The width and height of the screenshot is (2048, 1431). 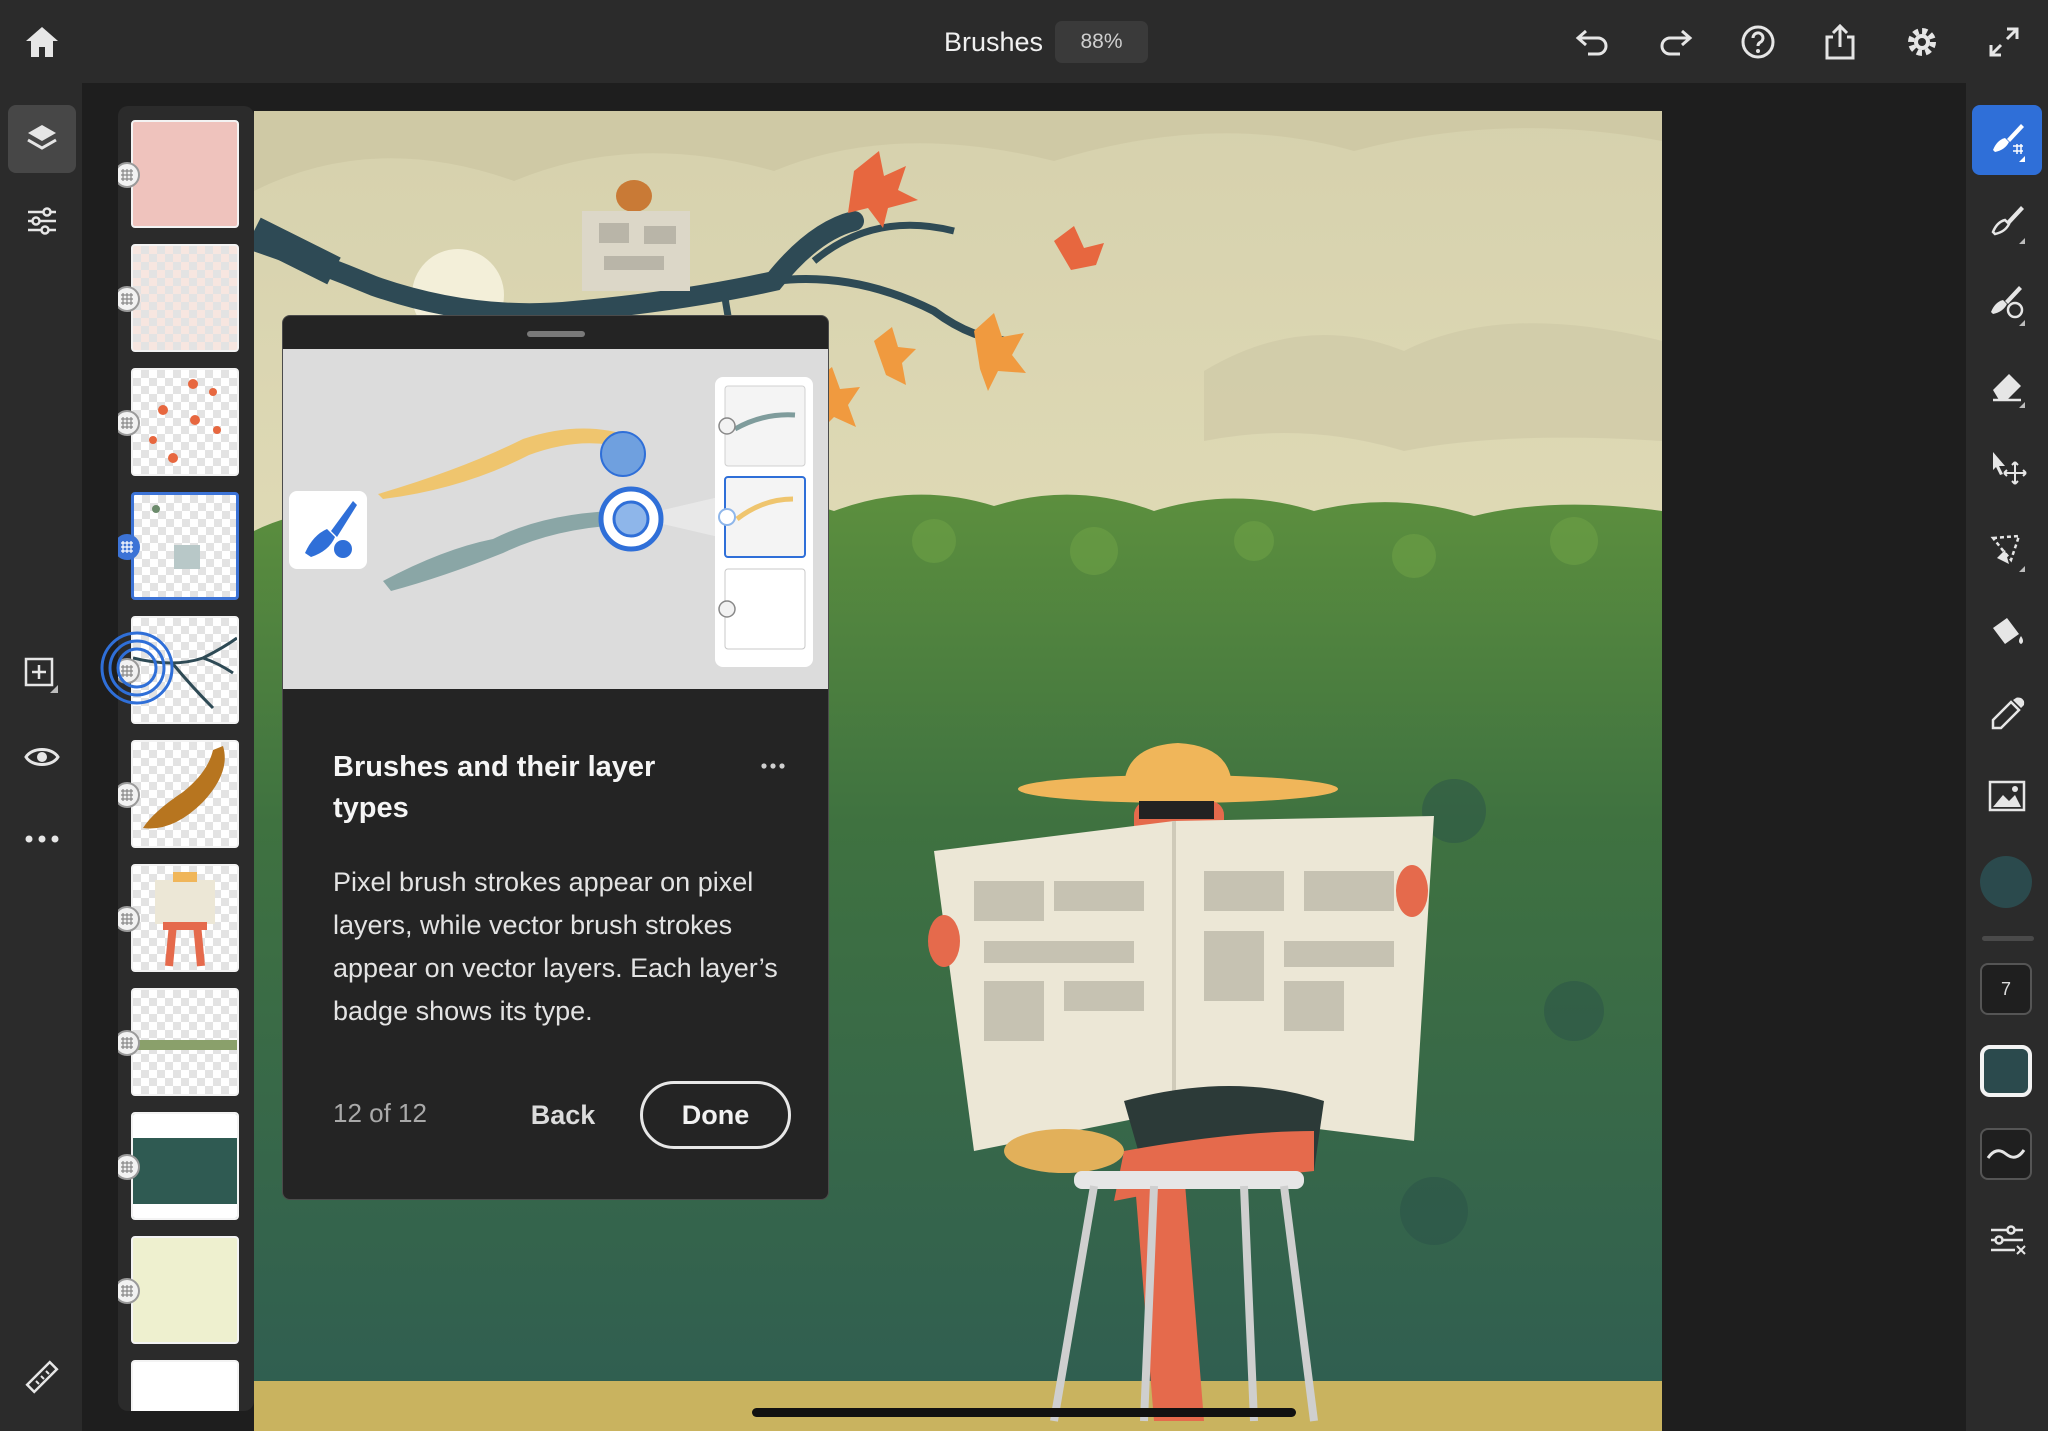 What do you see at coordinates (2006, 882) in the screenshot?
I see `current-color-swatch` at bounding box center [2006, 882].